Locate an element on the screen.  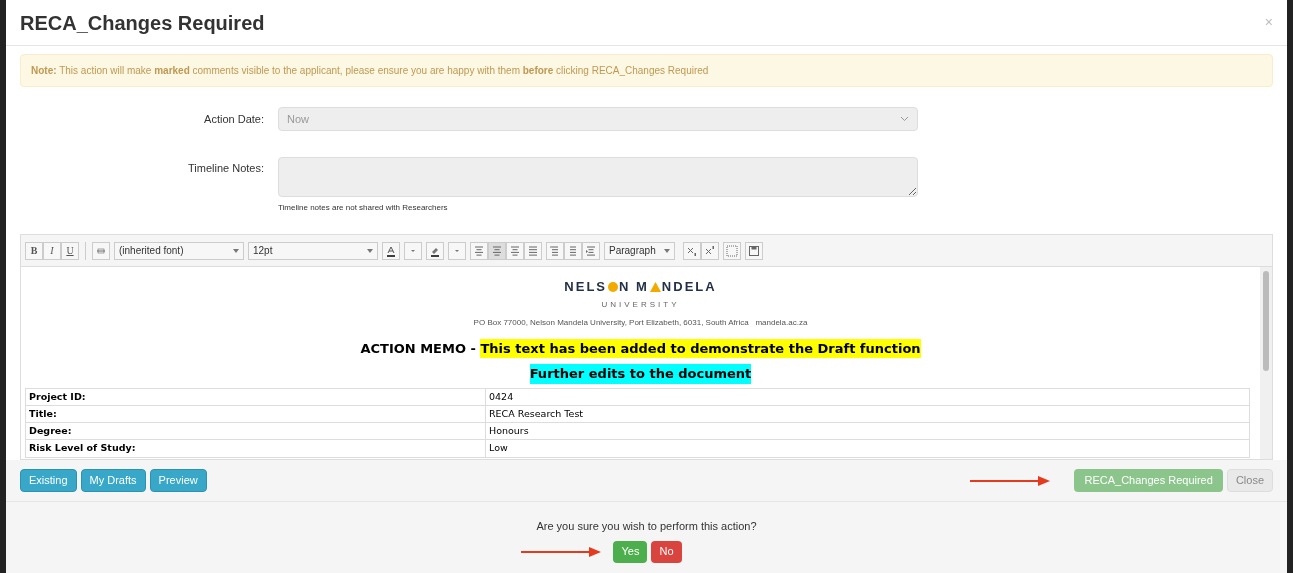
subscript-icon is located at coordinates (691, 250).